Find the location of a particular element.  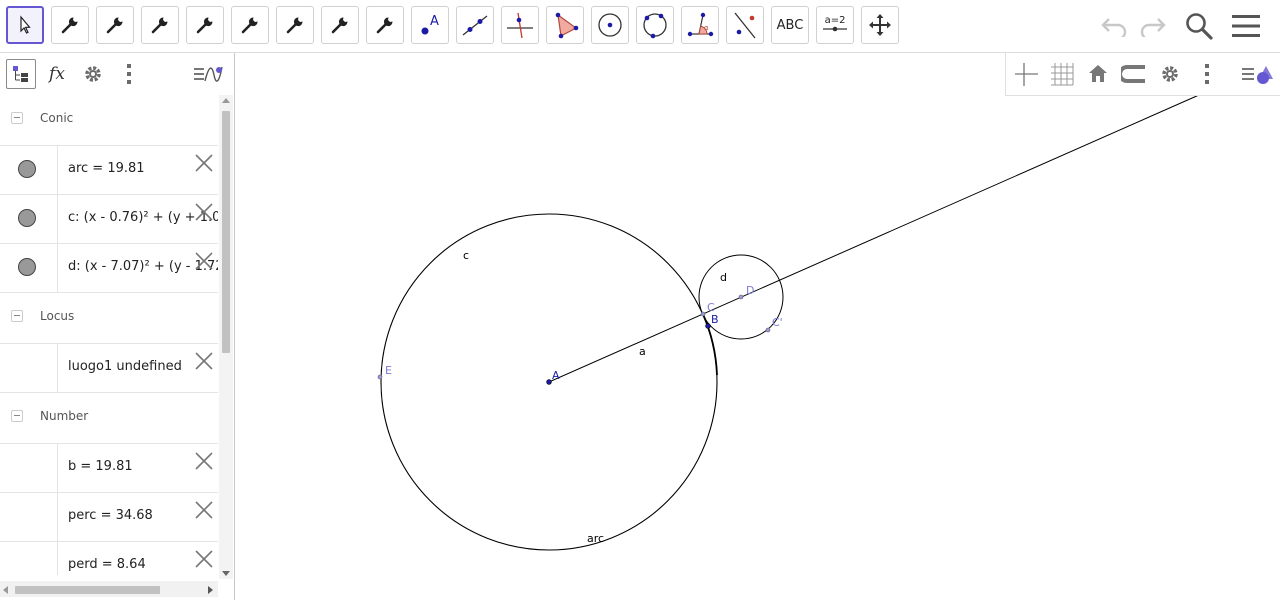

algebra-horizontal-scrollbar is located at coordinates (109, 589).